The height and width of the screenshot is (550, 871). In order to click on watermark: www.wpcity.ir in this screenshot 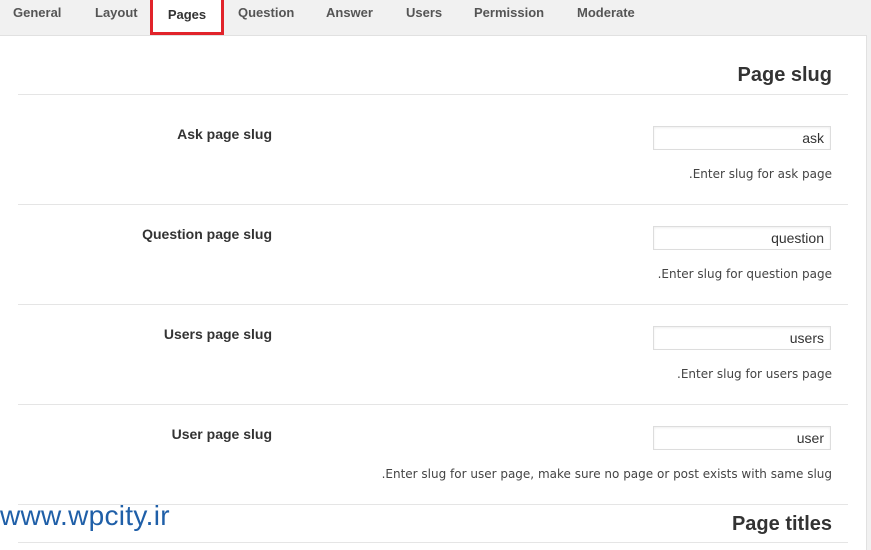, I will do `click(85, 515)`.